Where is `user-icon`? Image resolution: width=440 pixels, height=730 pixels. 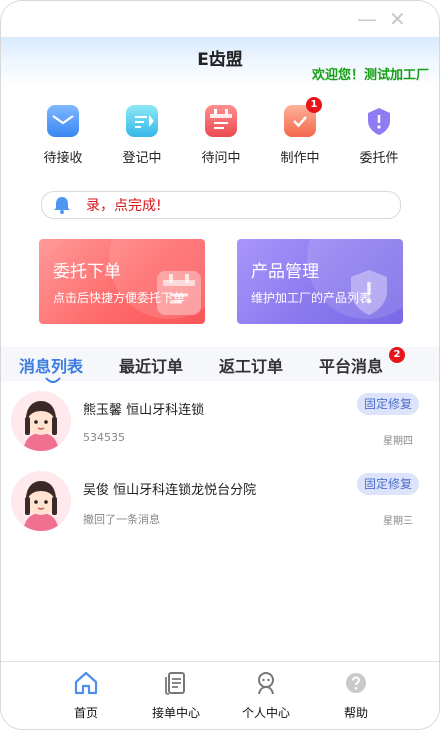 user-icon is located at coordinates (266, 683).